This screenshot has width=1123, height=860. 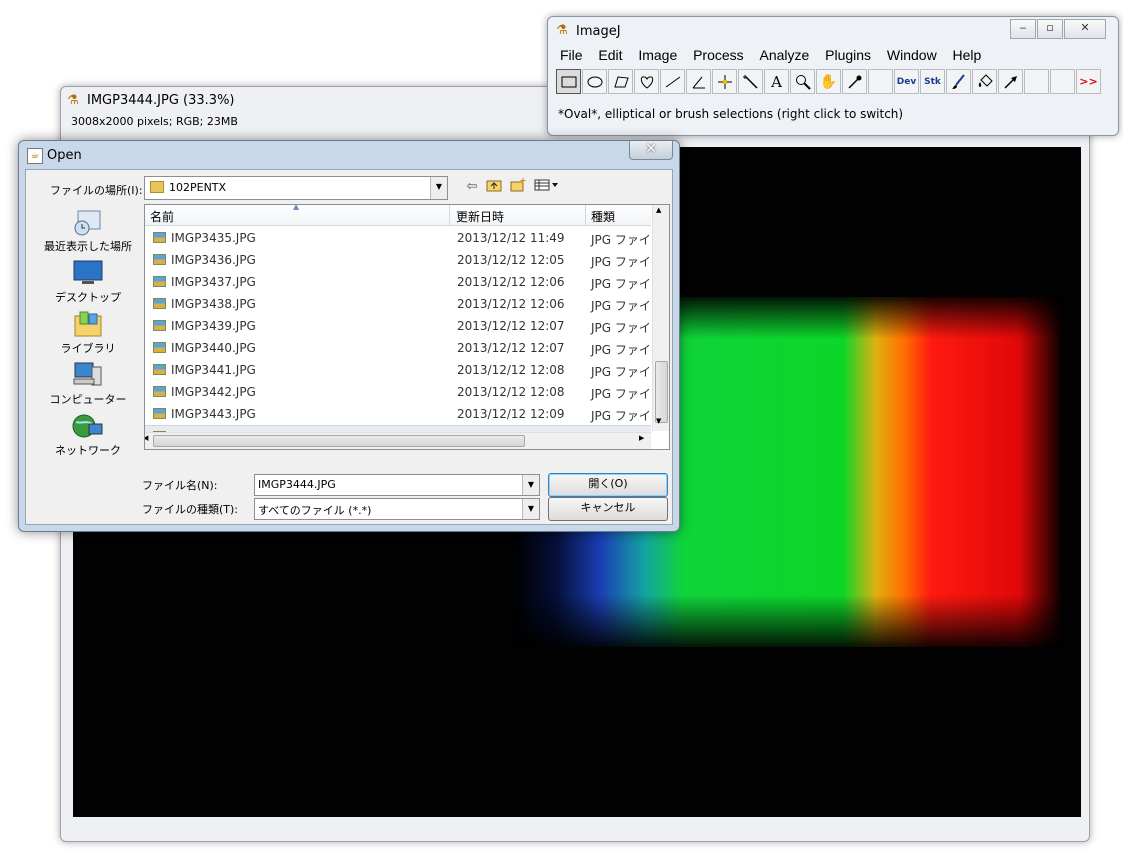 I want to click on oval-tool-icon, so click(x=594, y=81).